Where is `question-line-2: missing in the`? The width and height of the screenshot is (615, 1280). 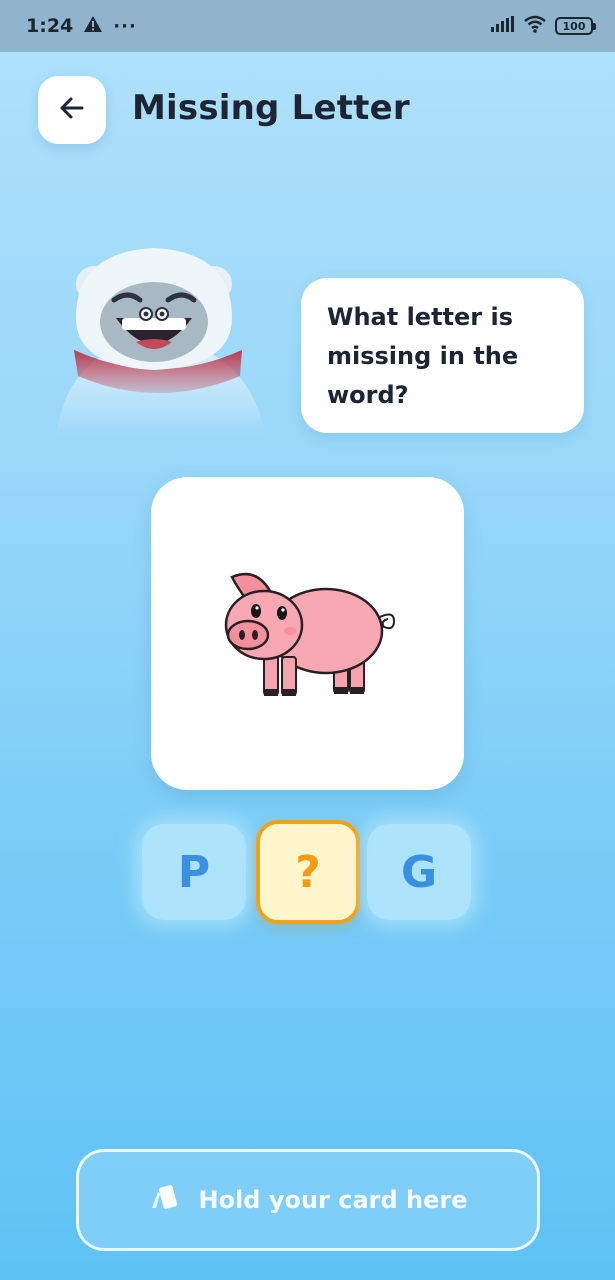
question-line-2: missing in the is located at coordinates (423, 356).